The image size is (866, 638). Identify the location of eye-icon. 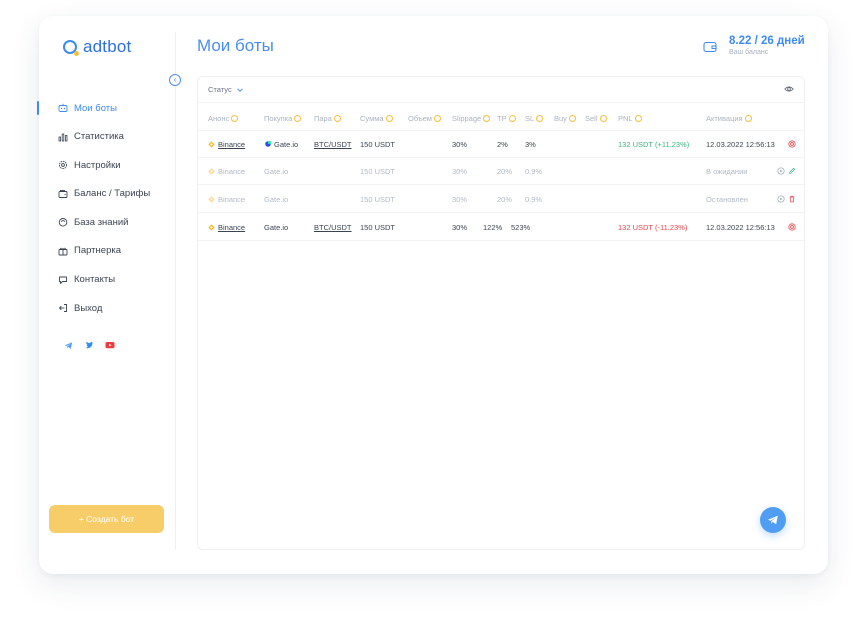
(789, 89).